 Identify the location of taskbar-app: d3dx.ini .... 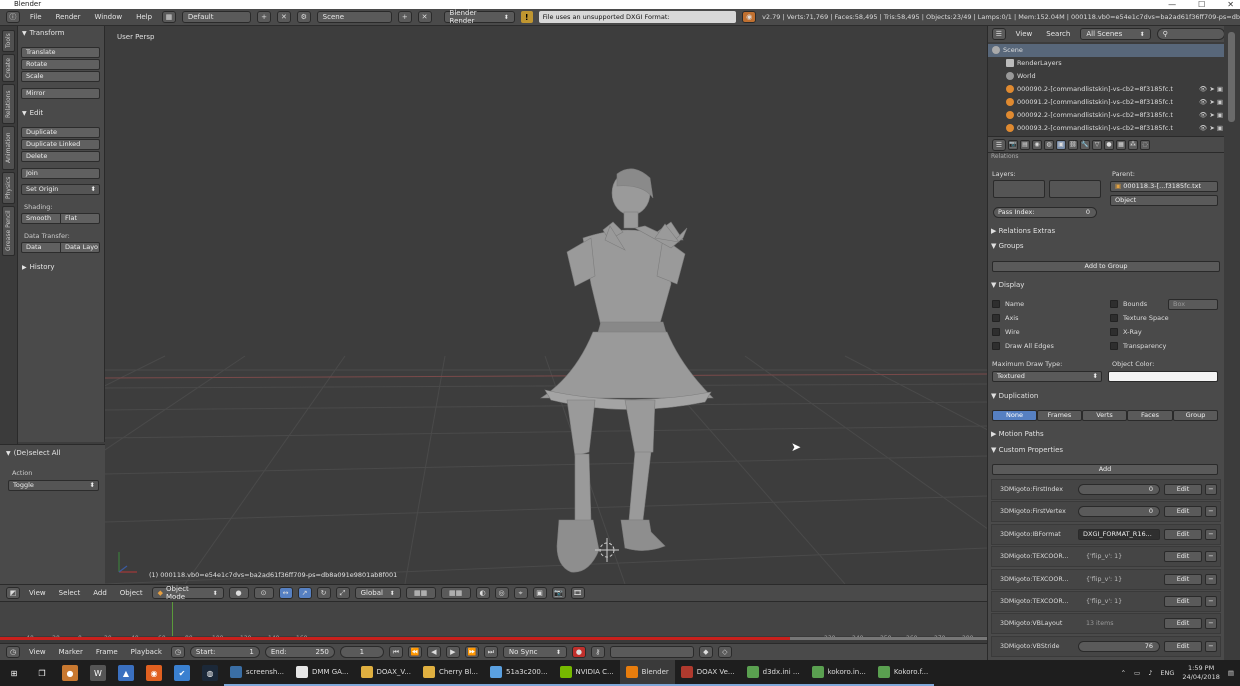
(773, 673).